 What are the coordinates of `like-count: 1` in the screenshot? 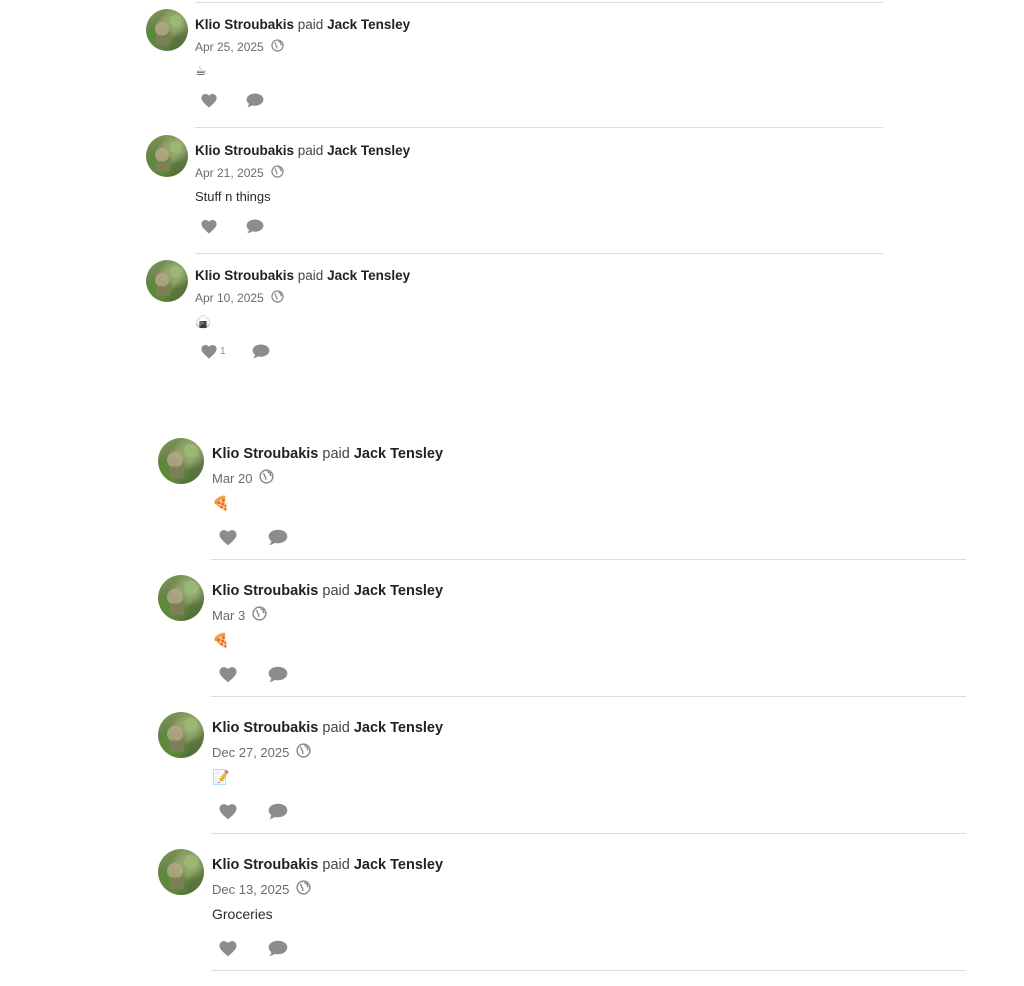 It's located at (223, 351).